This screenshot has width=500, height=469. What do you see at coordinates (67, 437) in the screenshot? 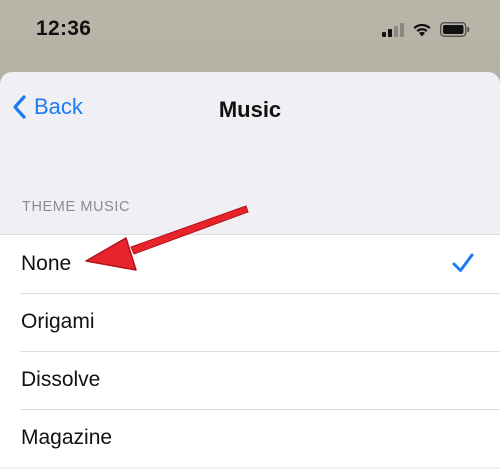
I see `list-item-label: Magazine` at bounding box center [67, 437].